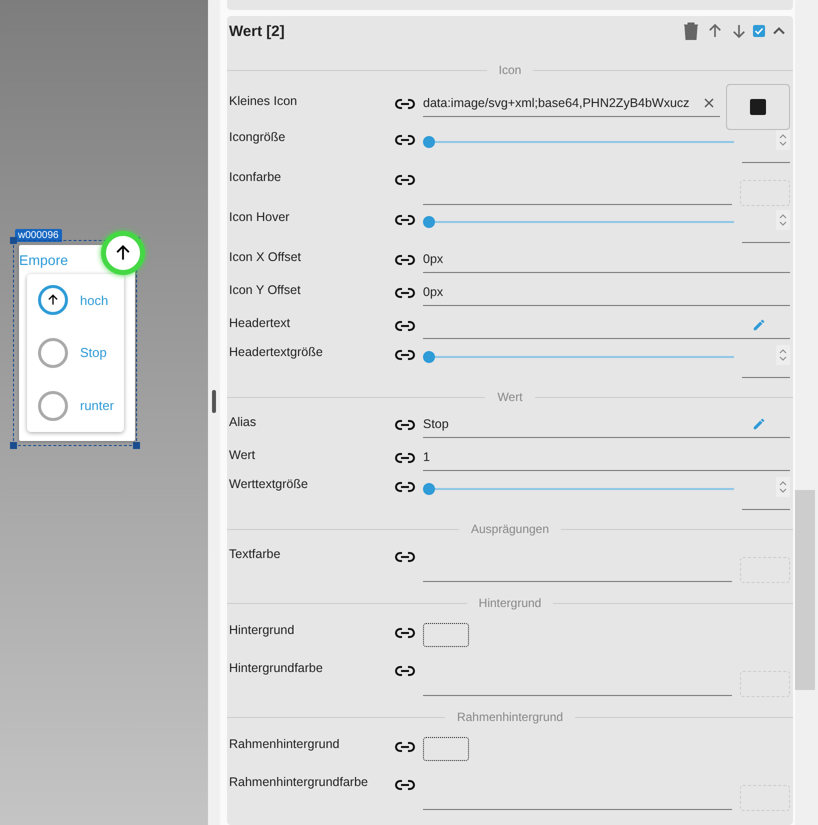 The width and height of the screenshot is (818, 825). What do you see at coordinates (299, 781) in the screenshot?
I see `field-label: Rahmenhintergrundfarbe` at bounding box center [299, 781].